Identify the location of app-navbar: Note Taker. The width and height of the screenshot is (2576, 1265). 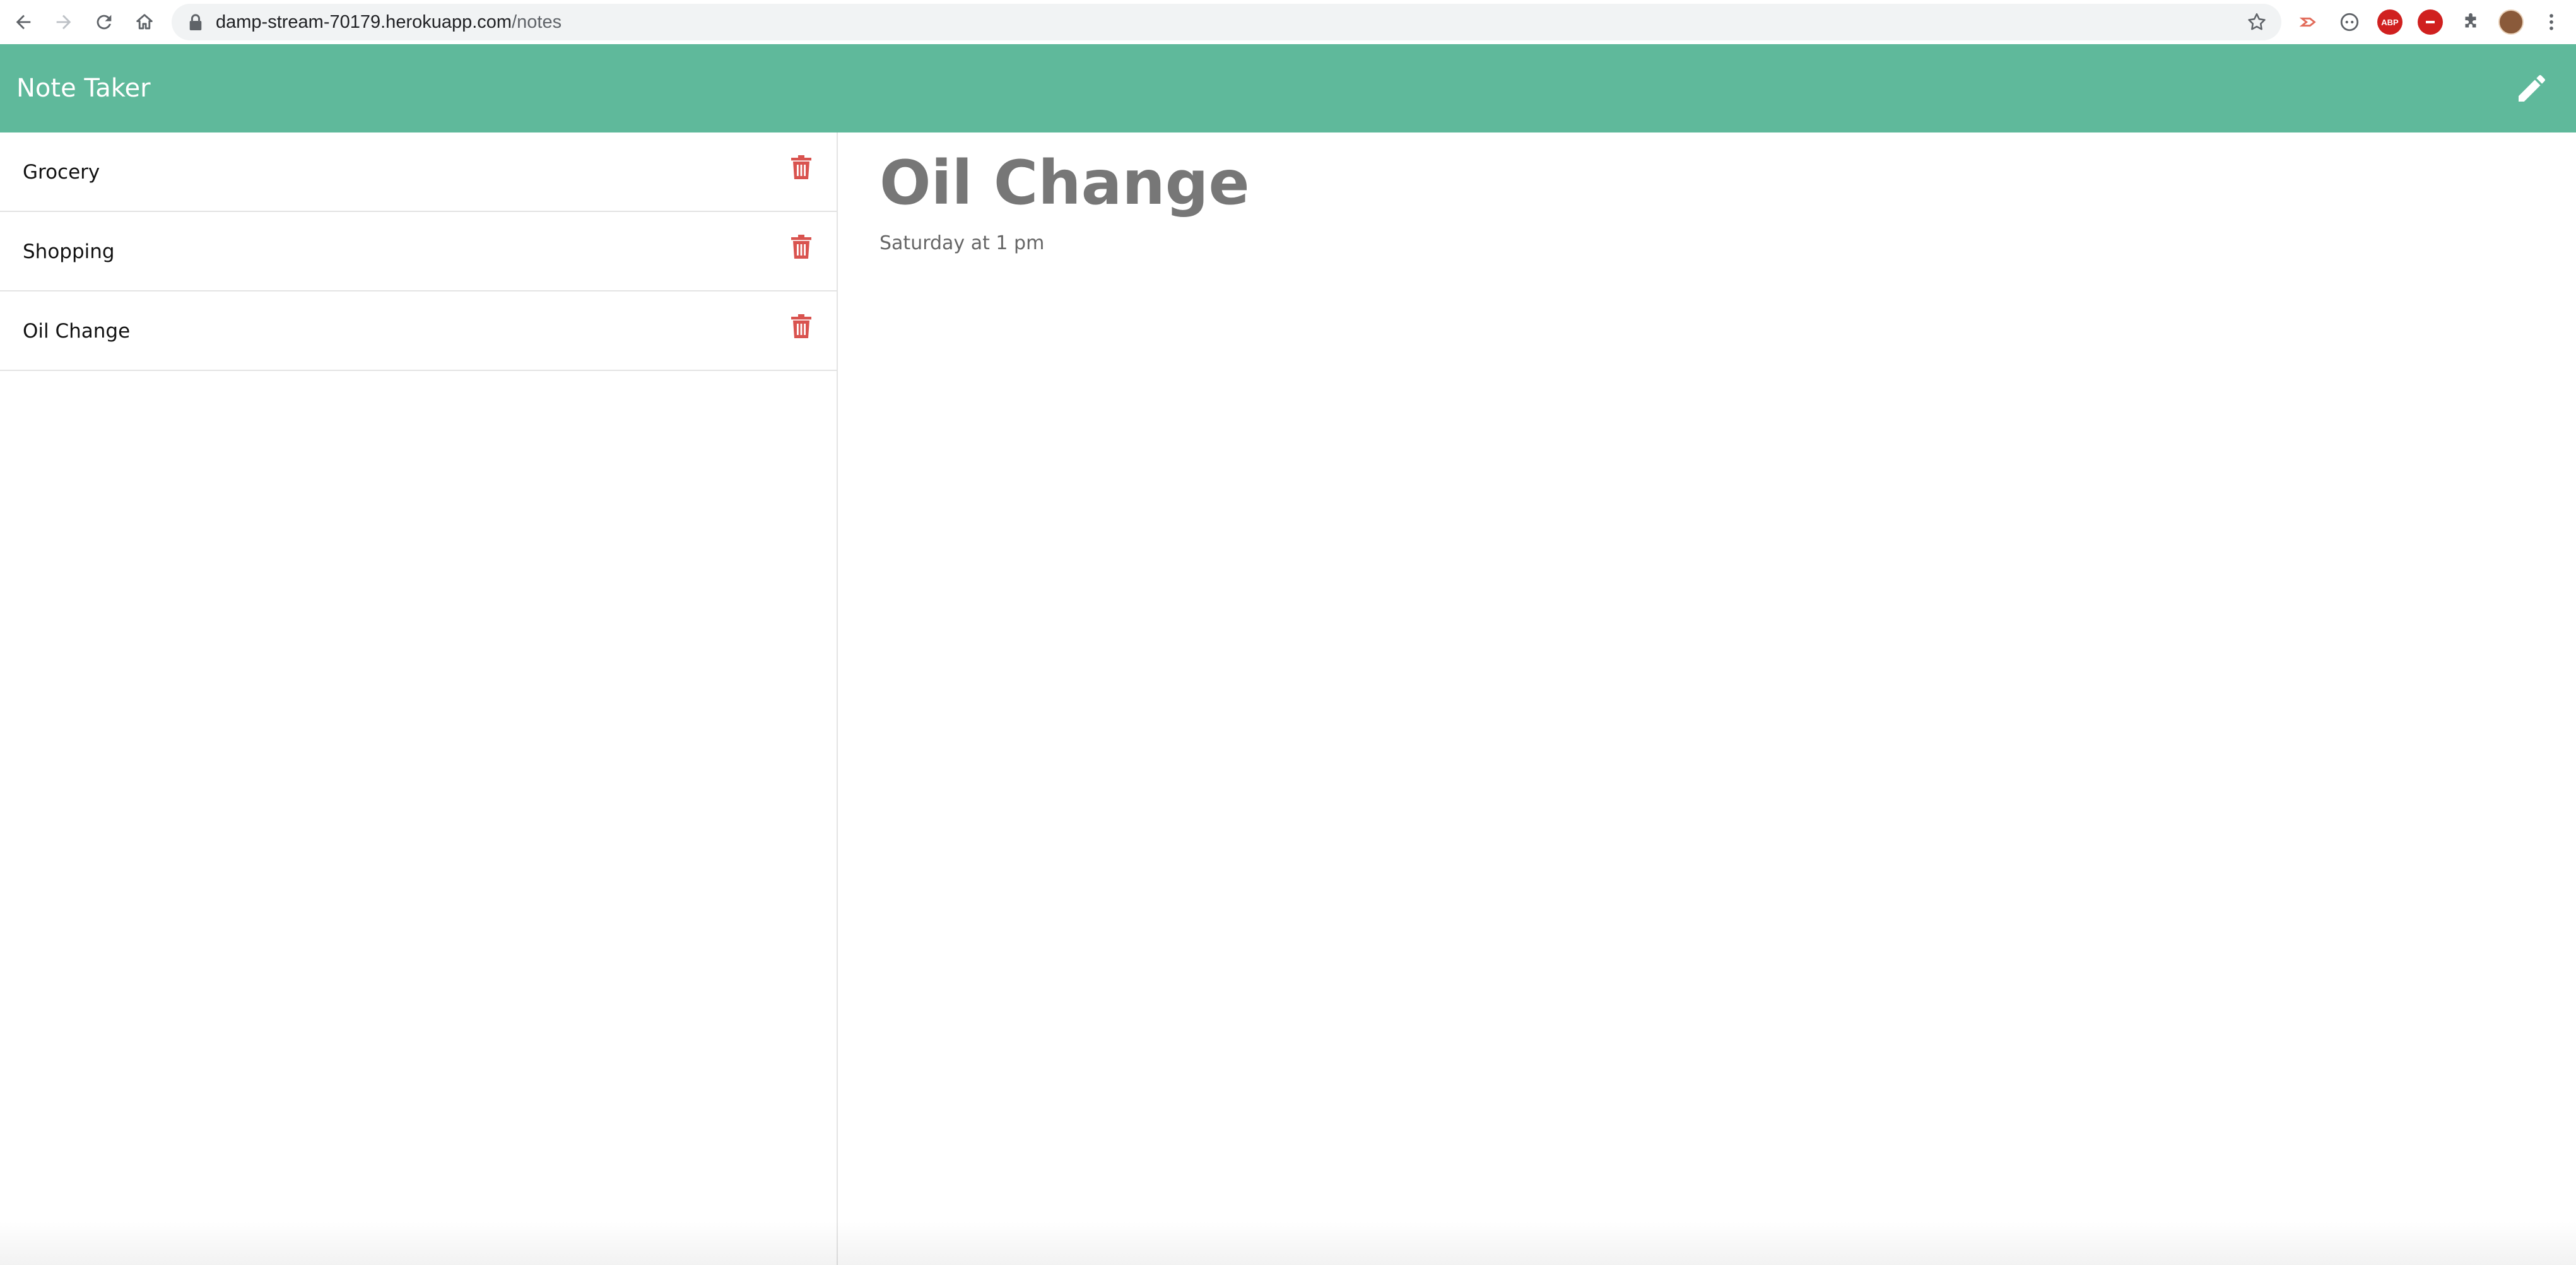
(1288, 88).